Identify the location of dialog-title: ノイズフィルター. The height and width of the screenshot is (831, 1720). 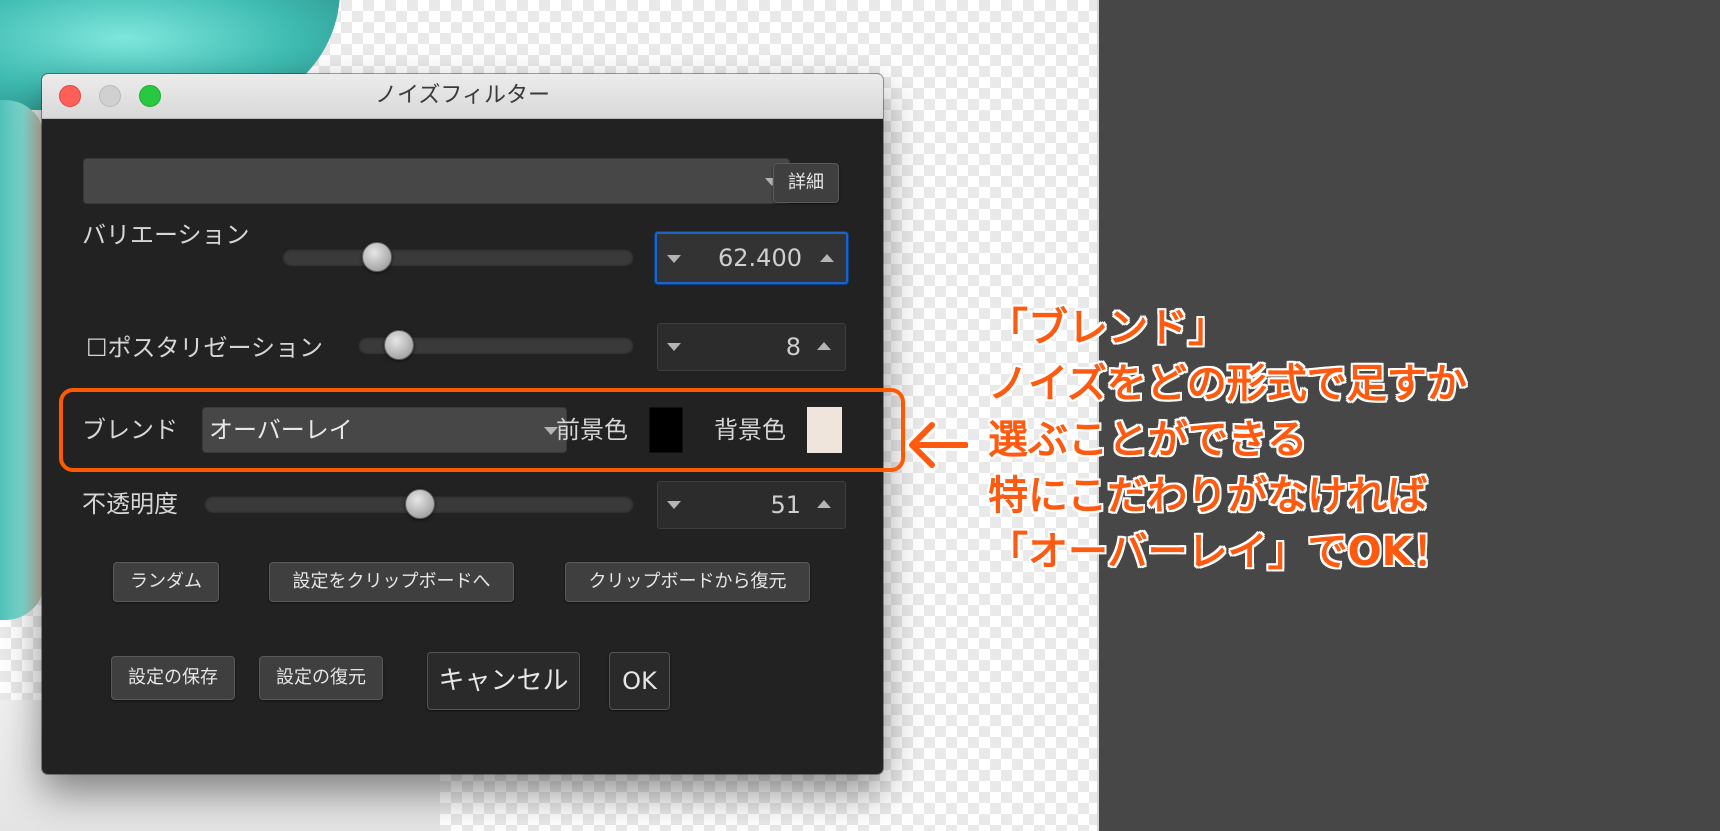
(462, 95).